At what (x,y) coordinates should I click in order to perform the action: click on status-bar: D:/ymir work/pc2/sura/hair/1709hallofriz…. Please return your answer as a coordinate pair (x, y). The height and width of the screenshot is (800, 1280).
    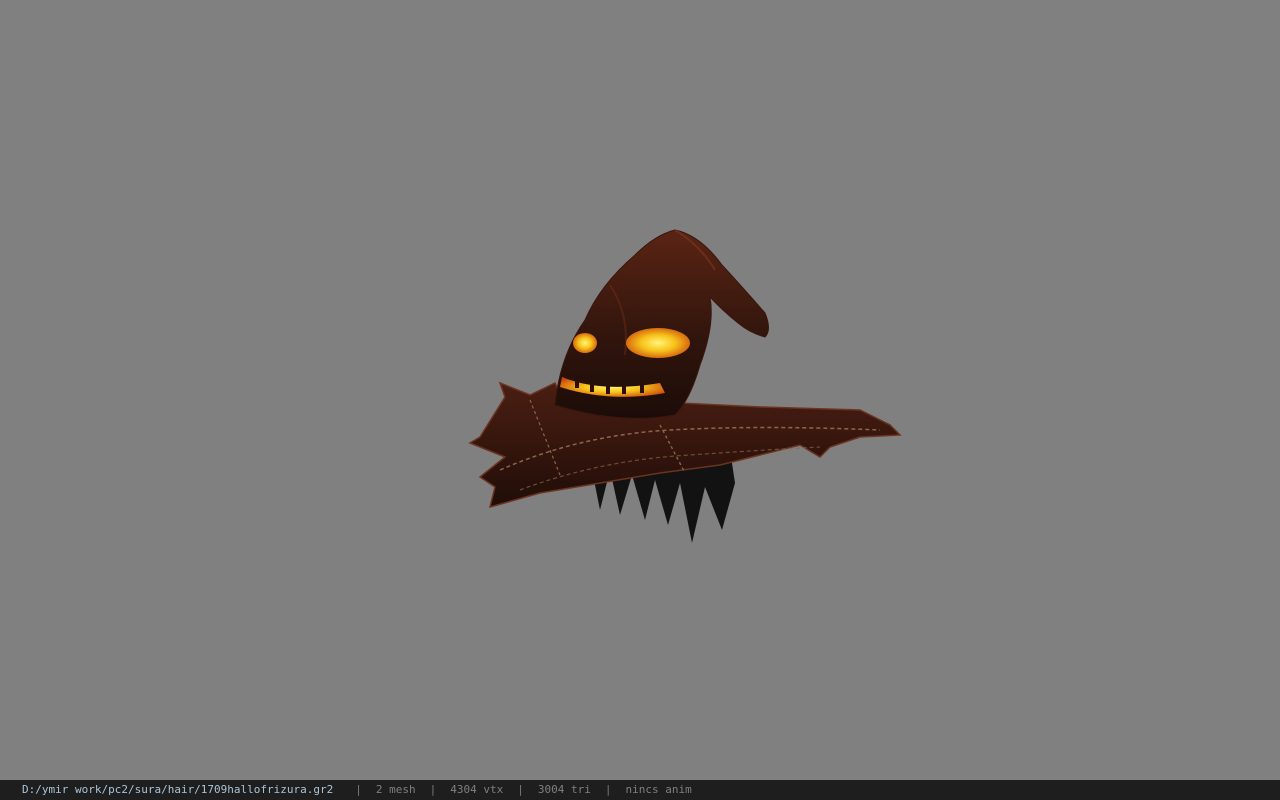
    Looking at the image, I should click on (640, 790).